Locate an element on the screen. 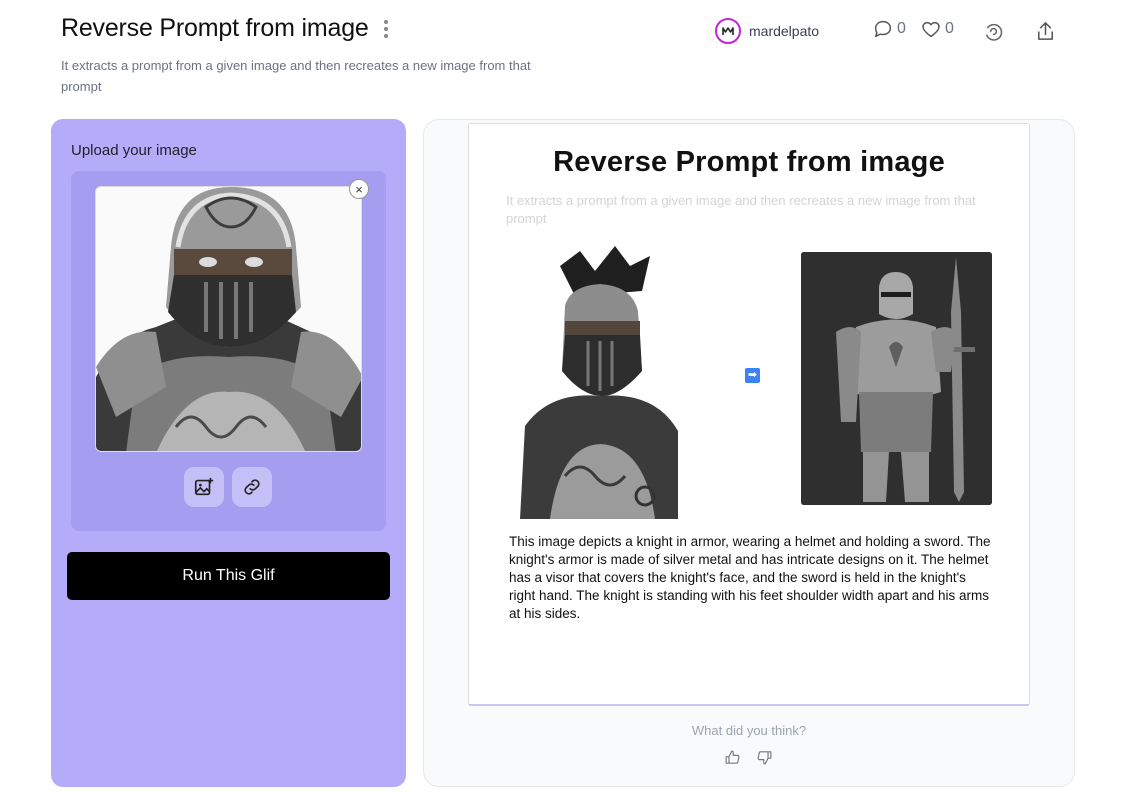  close-icon: × is located at coordinates (359, 189).